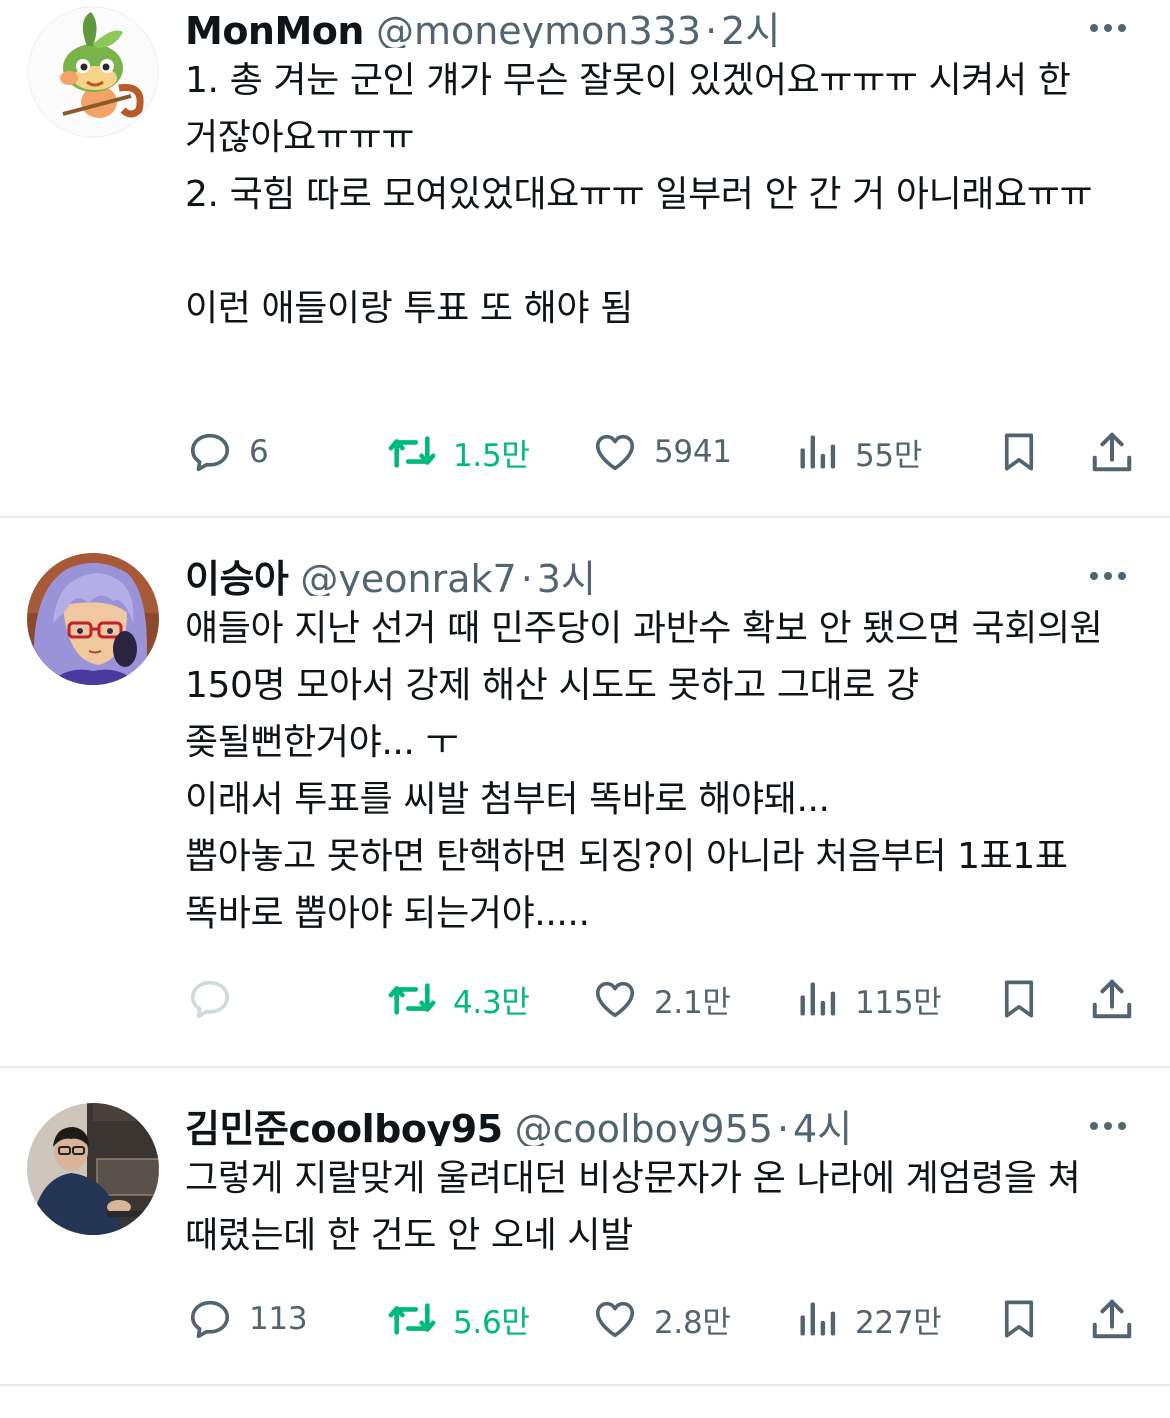 The height and width of the screenshot is (1418, 1170). I want to click on reply-button, so click(218, 999).